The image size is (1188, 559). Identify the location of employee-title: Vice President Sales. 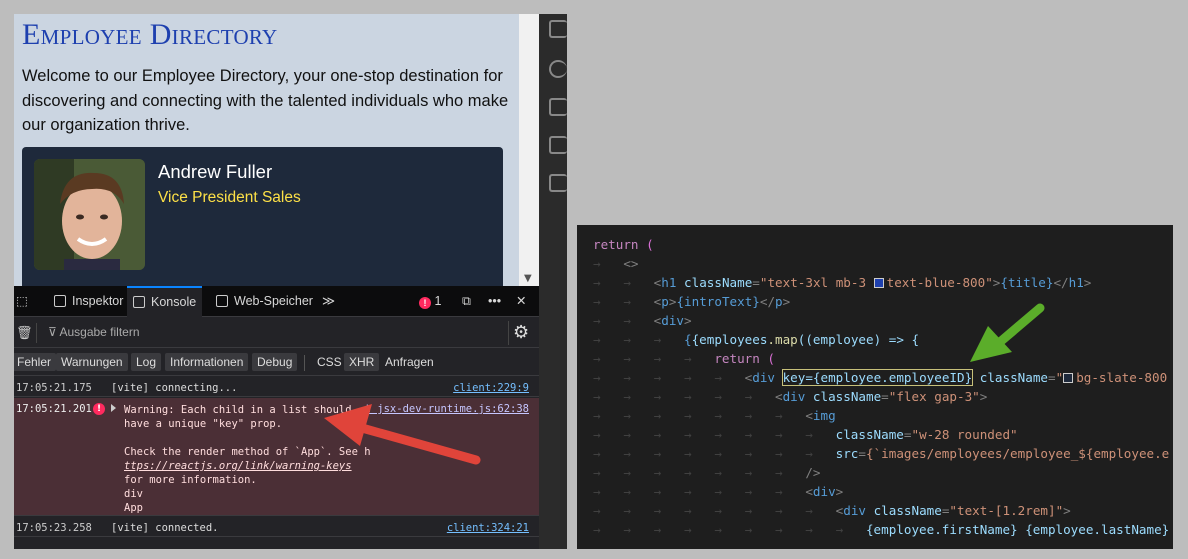
(229, 197).